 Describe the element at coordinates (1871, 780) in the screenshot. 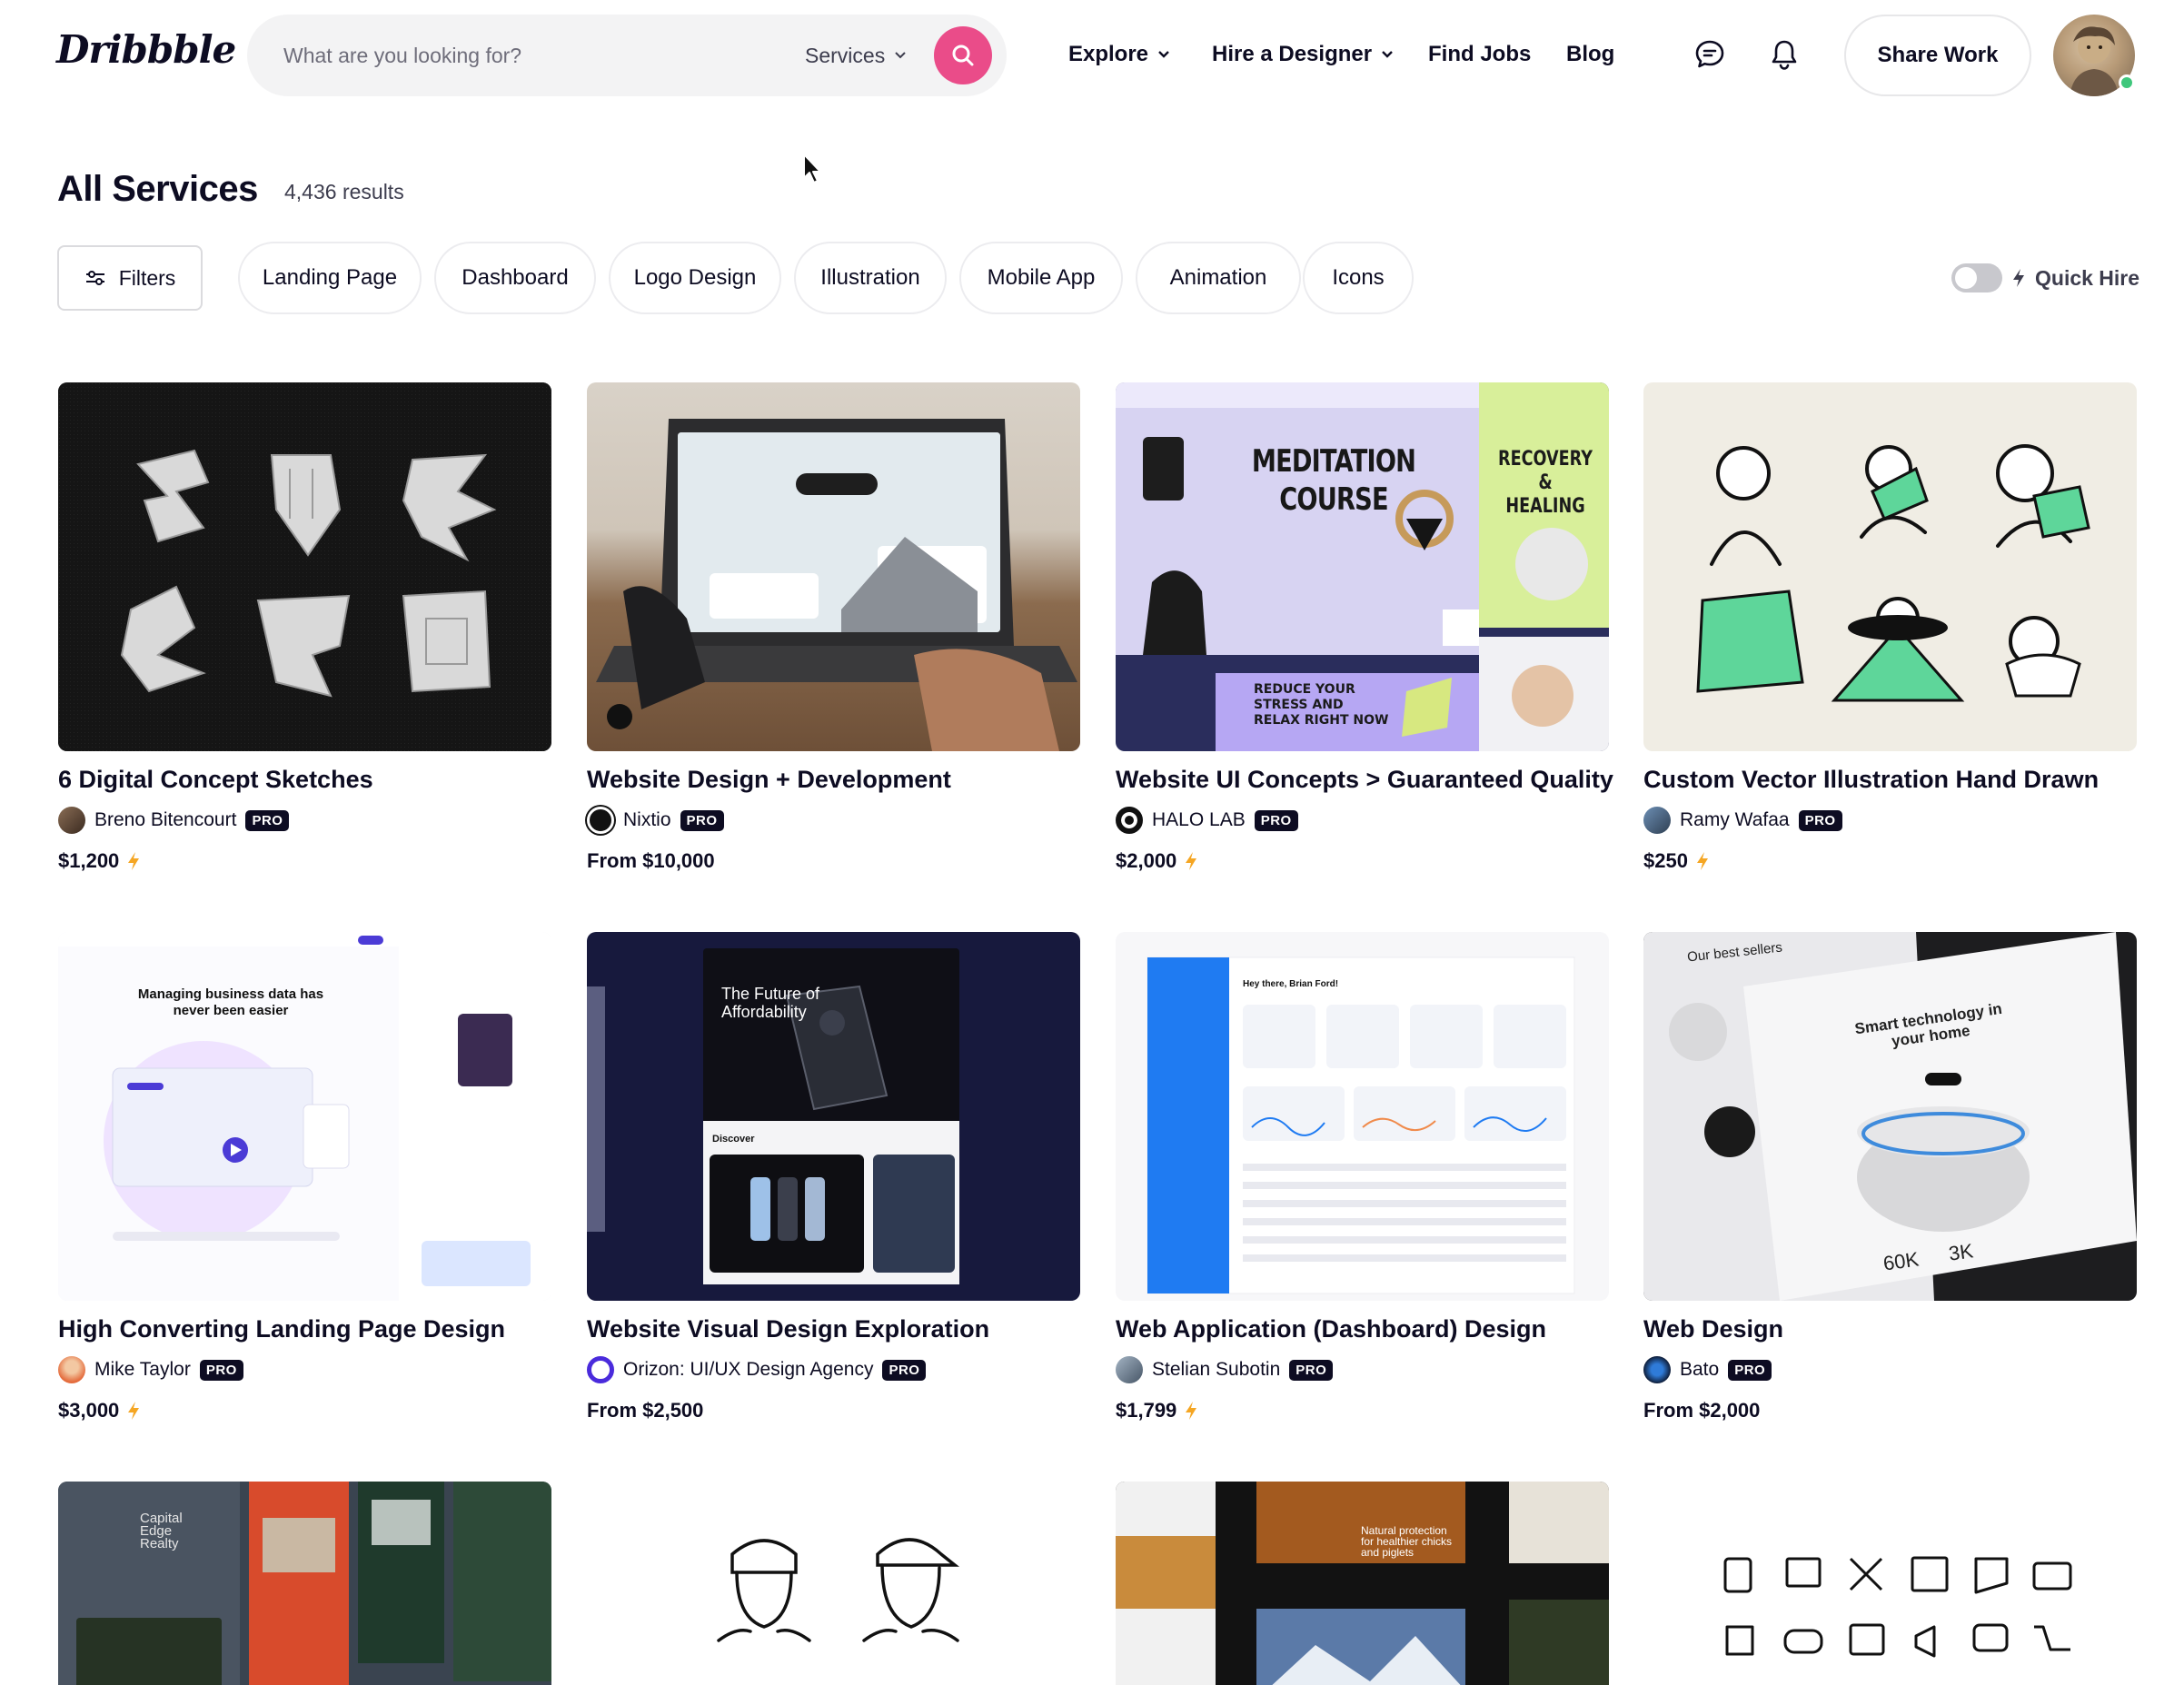

I see `card-title: Custom Vector Illustration Hand Drawn` at that location.